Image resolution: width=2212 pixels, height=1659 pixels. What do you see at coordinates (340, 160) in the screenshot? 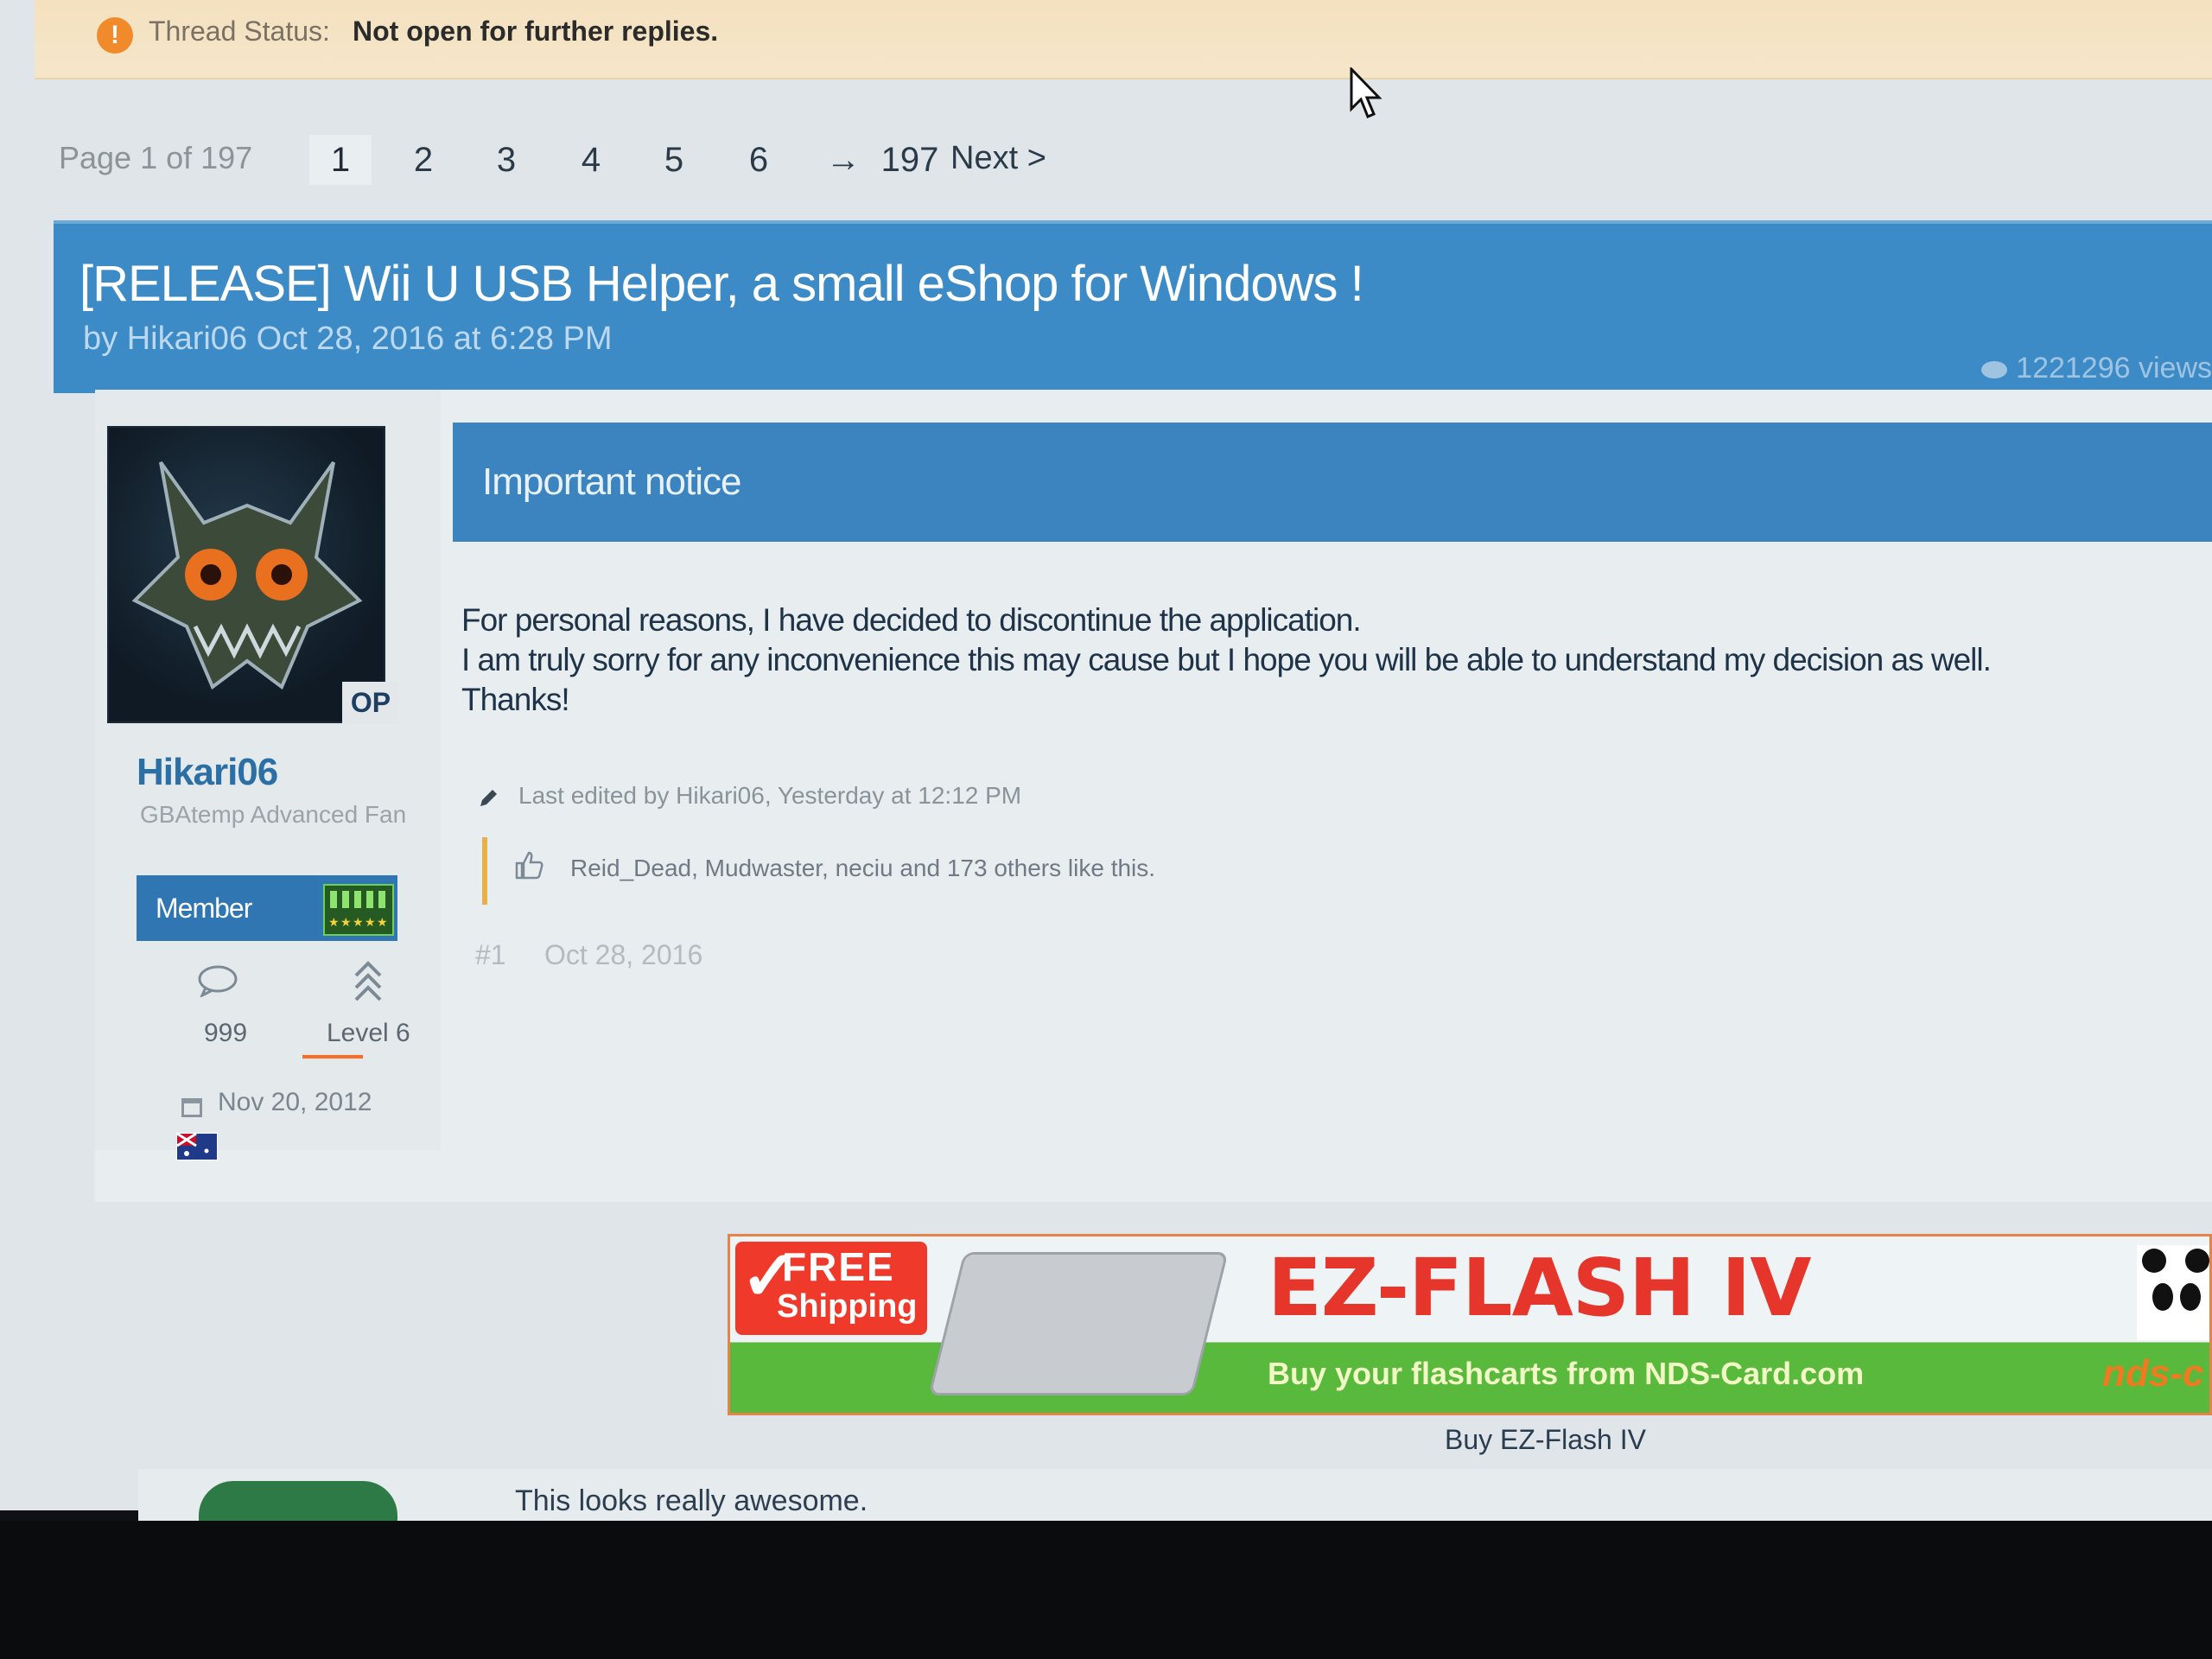
I see `page-link-1: 1` at bounding box center [340, 160].